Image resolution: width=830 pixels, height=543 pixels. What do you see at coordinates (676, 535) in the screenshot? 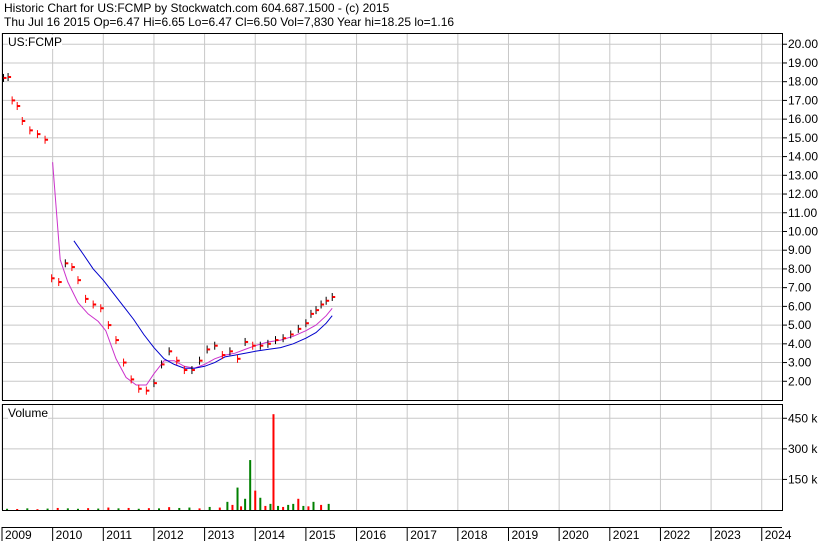
I see `year-tick-label: 2022` at bounding box center [676, 535].